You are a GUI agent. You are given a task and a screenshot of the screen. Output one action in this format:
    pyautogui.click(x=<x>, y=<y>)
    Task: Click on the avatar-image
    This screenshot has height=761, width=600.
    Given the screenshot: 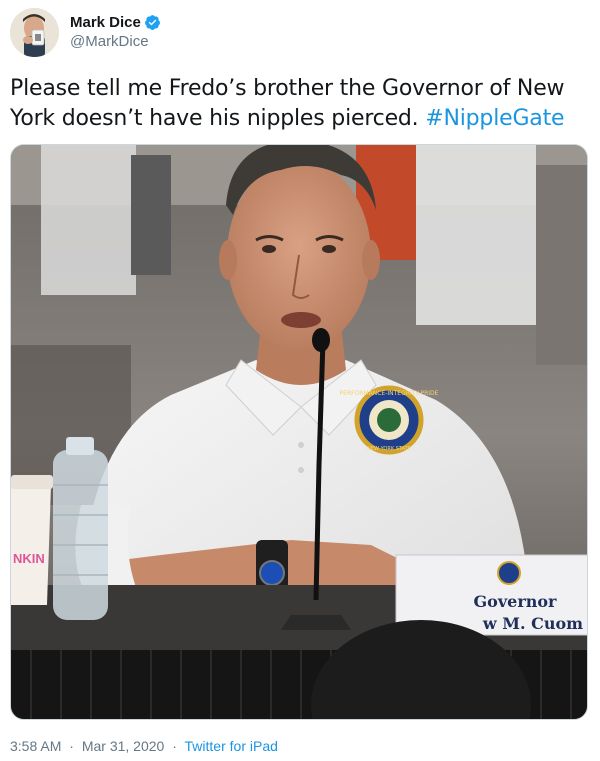 What is the action you would take?
    pyautogui.click(x=34, y=32)
    